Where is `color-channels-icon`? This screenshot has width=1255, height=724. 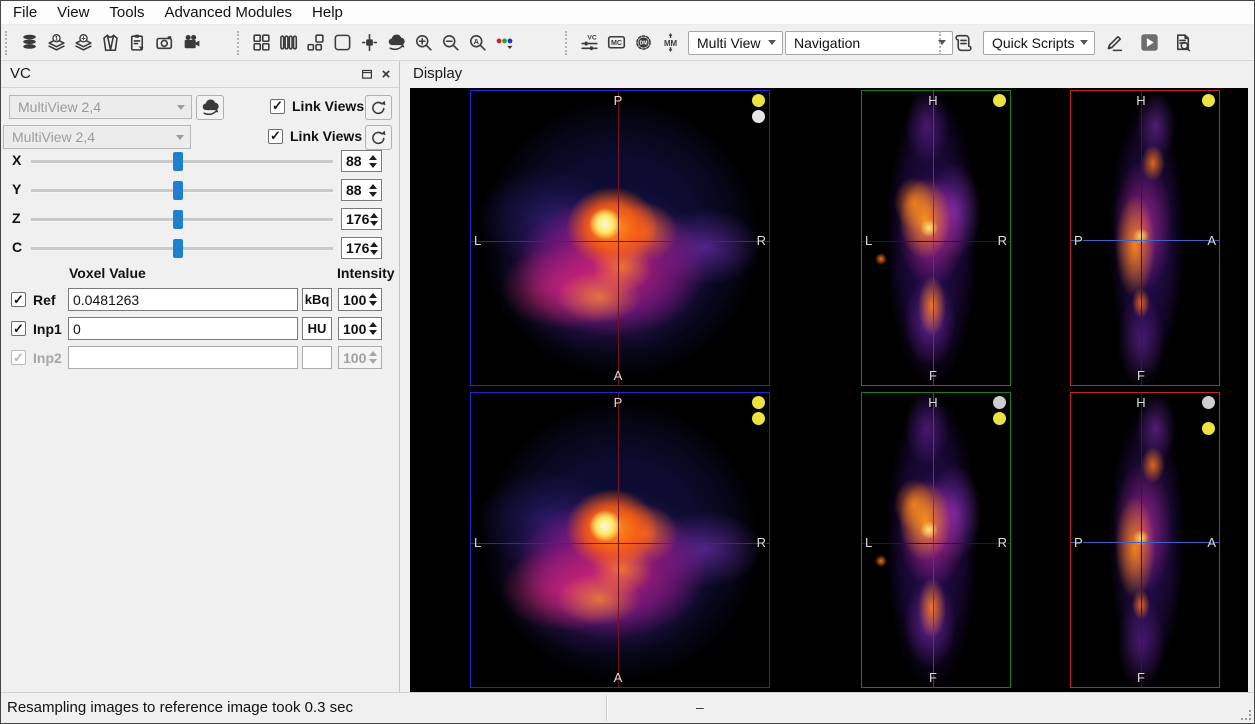 color-channels-icon is located at coordinates (504, 43).